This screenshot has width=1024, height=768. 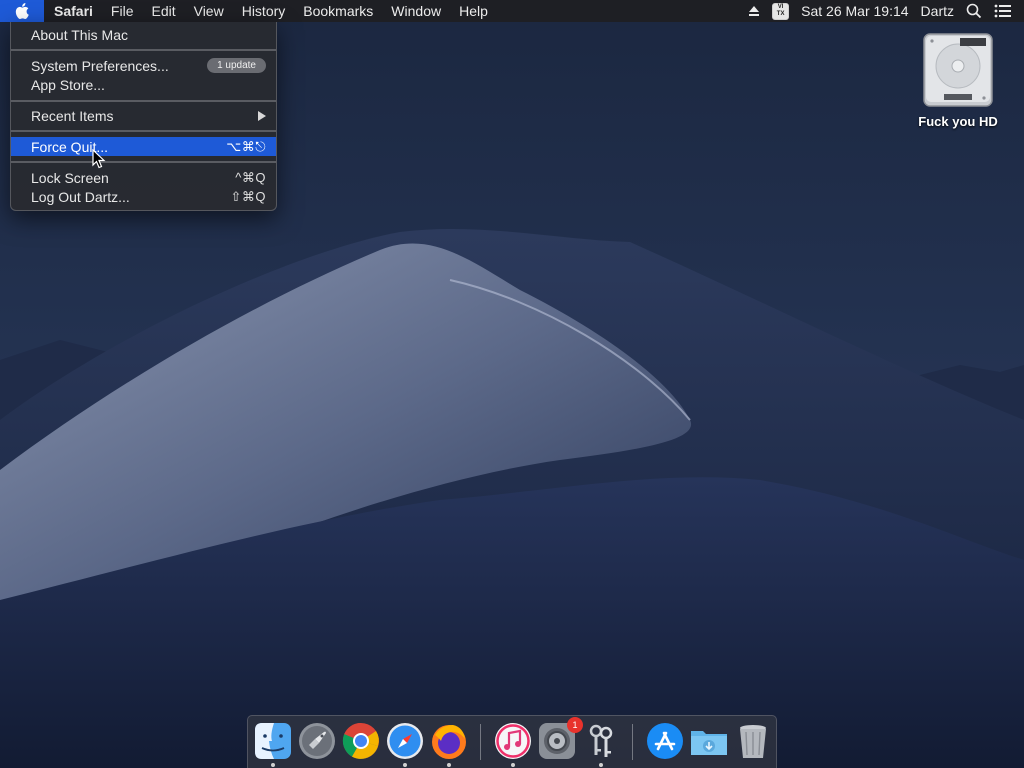 What do you see at coordinates (338, 11) in the screenshot?
I see `menu-bookmarks: Bookmarks` at bounding box center [338, 11].